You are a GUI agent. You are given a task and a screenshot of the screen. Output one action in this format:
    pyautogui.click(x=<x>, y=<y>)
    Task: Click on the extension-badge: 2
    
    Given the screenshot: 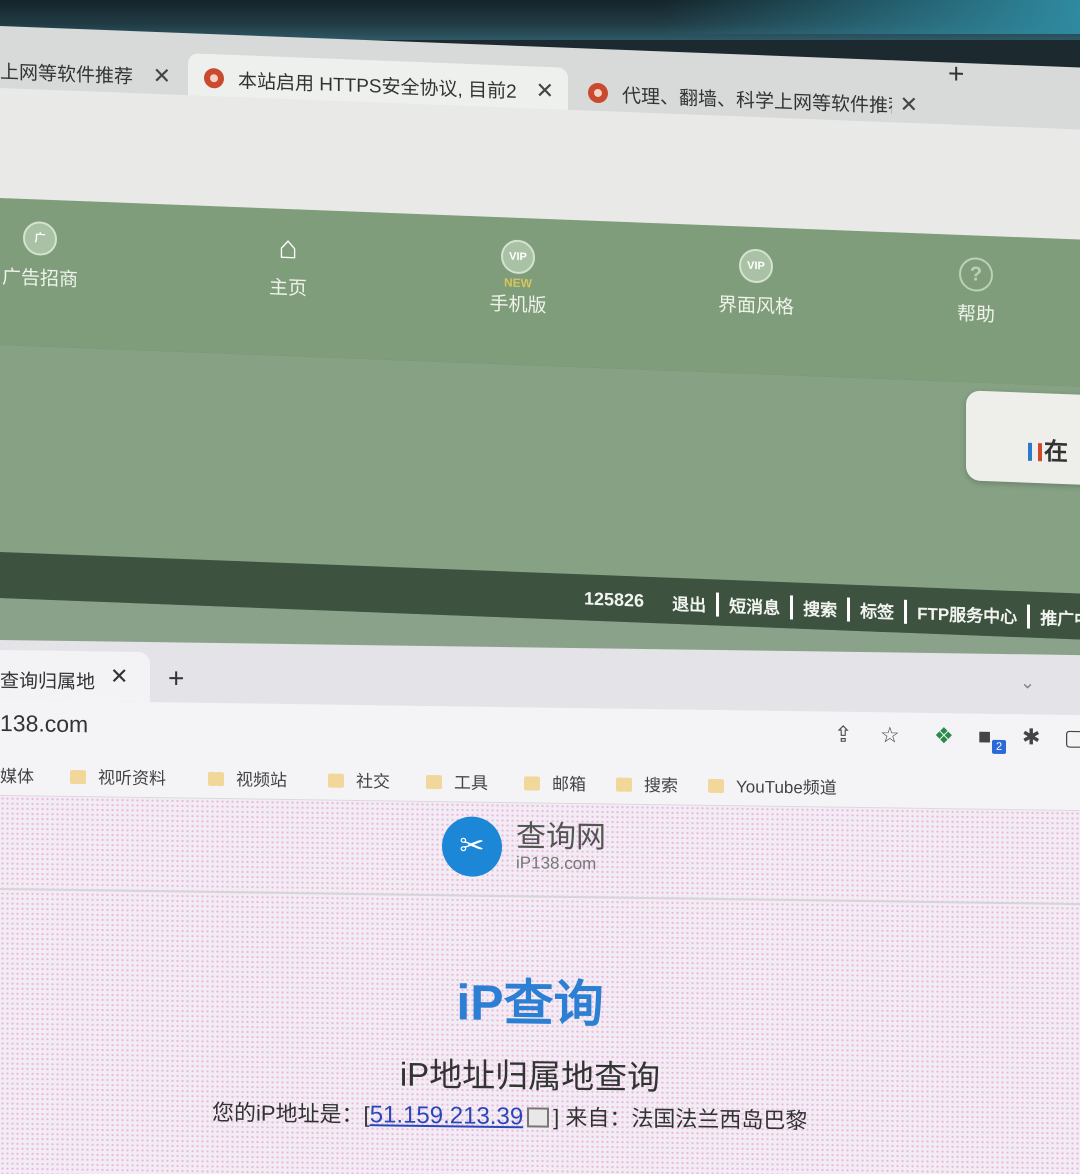 What is the action you would take?
    pyautogui.click(x=999, y=747)
    